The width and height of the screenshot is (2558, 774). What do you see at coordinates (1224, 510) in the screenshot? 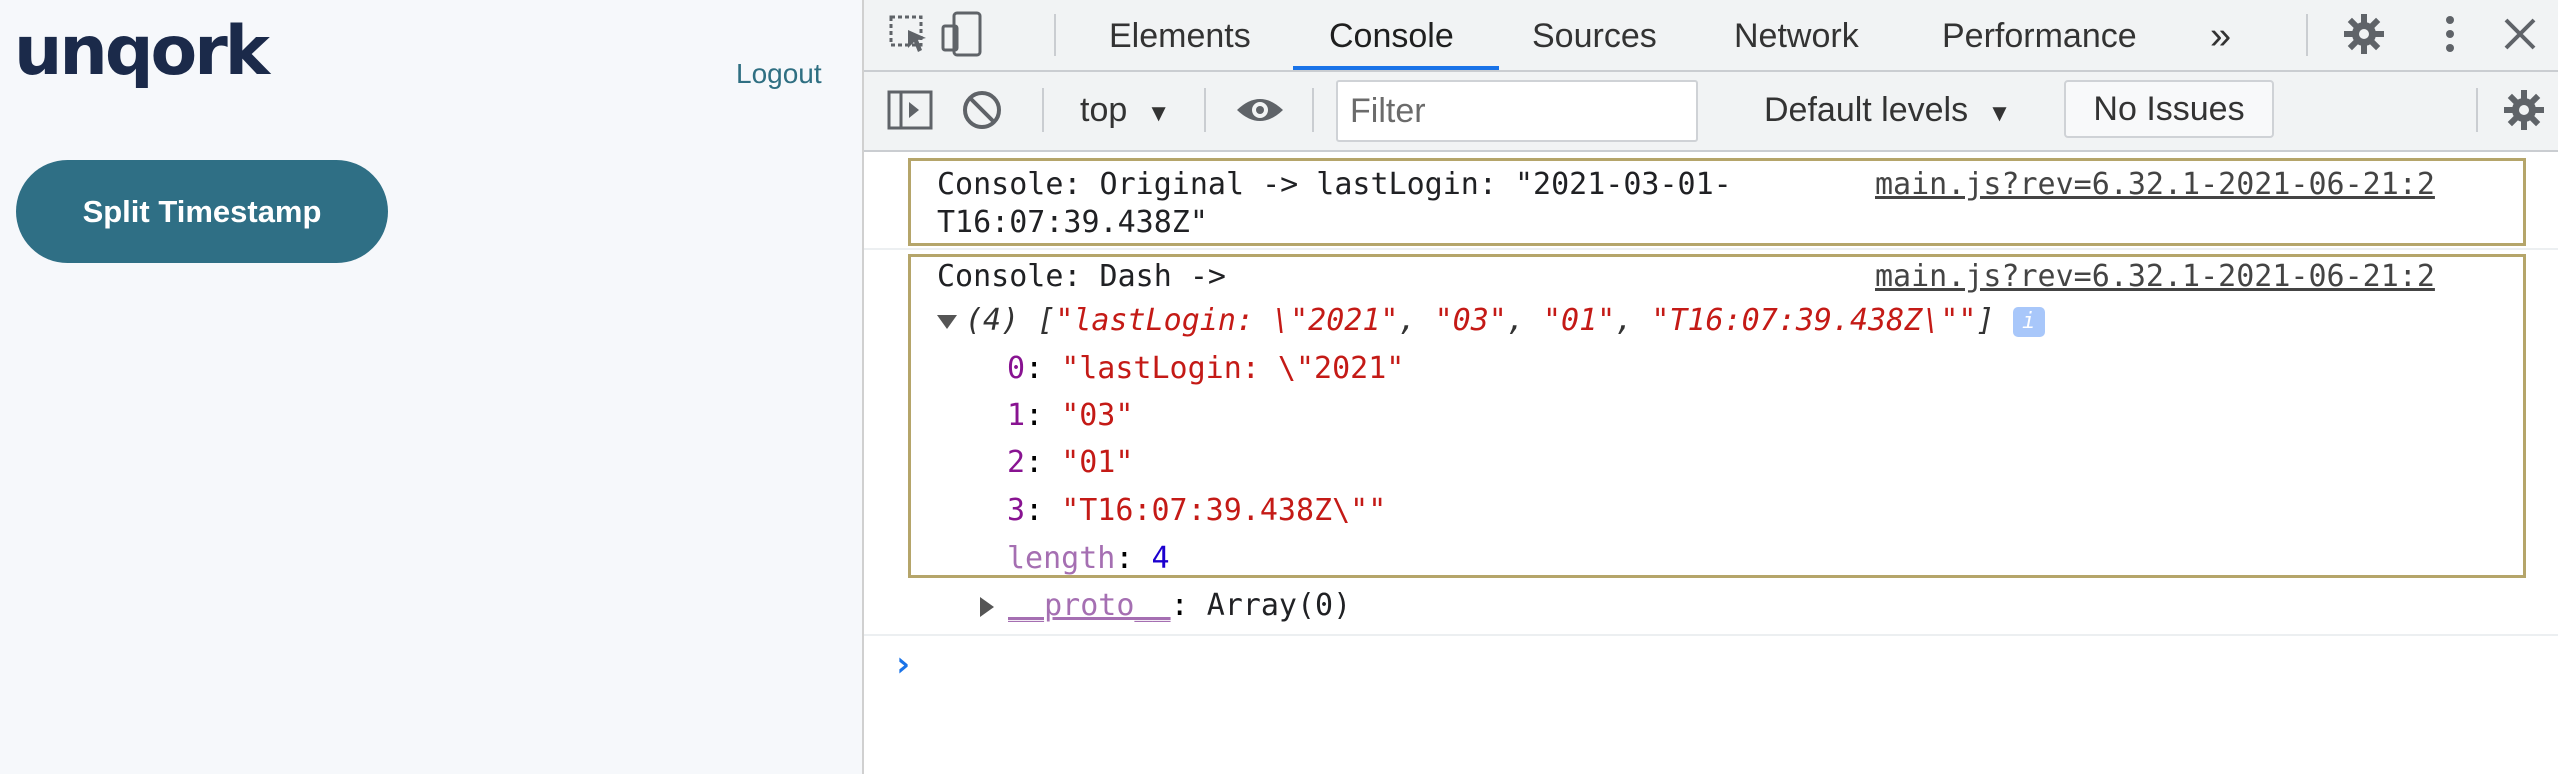
I see `entry-value: "T16:07:39.438Z\""` at bounding box center [1224, 510].